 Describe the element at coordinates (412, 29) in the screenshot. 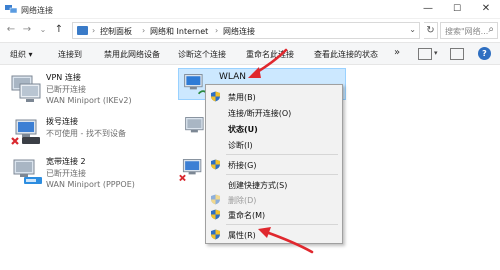

I see `address-dropdown-icon: ⌄` at that location.